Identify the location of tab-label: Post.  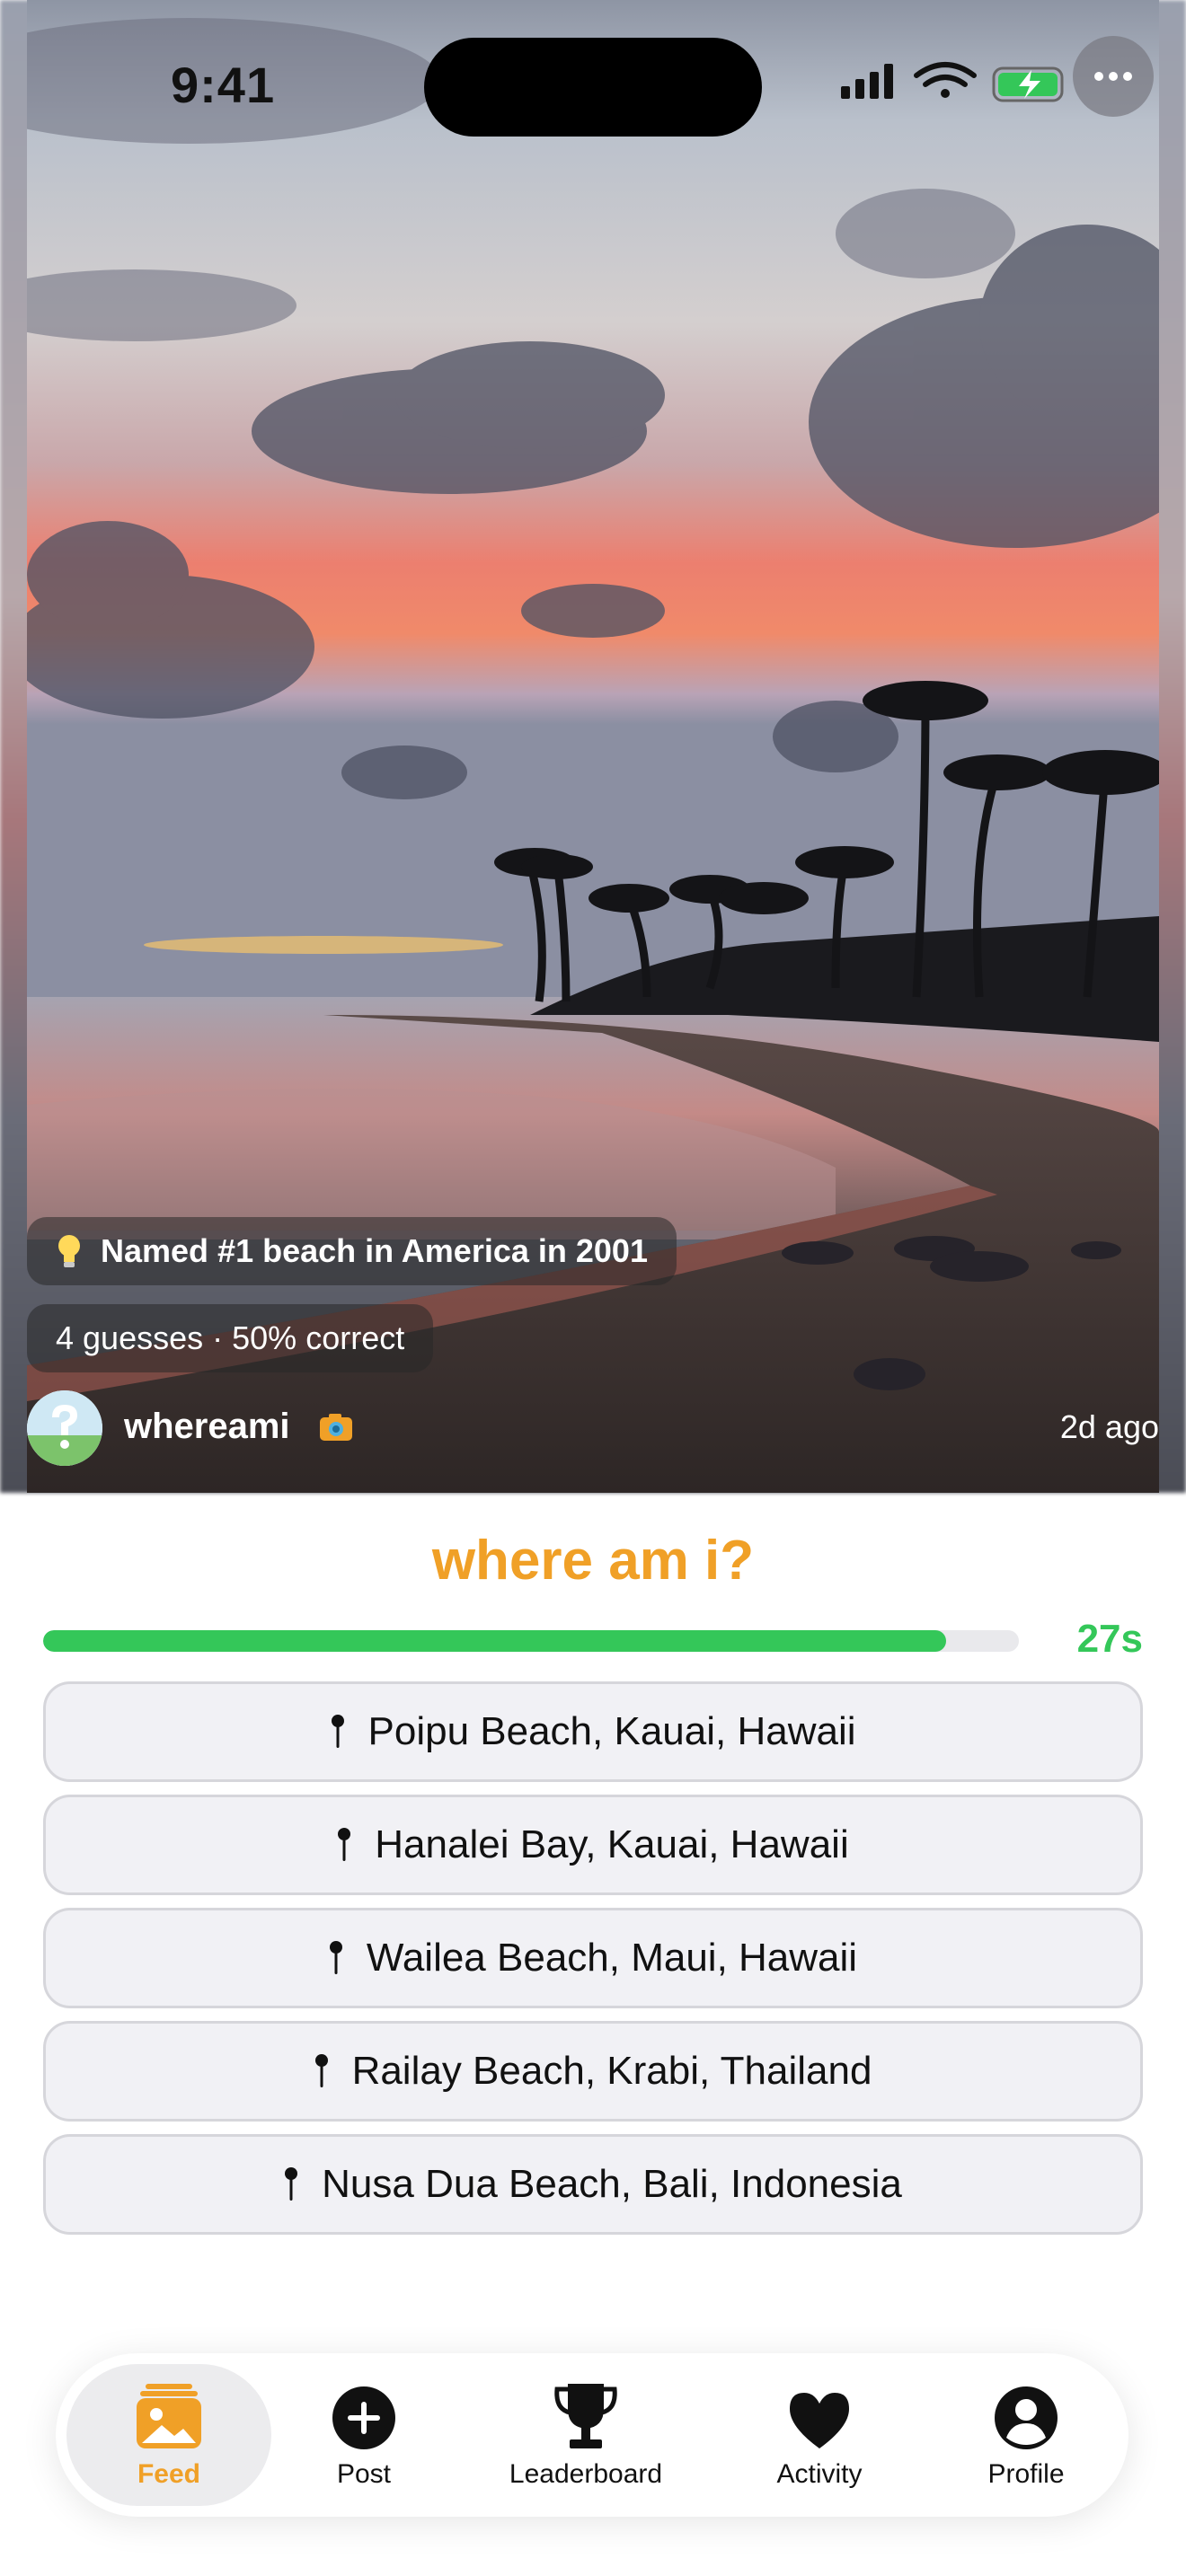
(364, 2474).